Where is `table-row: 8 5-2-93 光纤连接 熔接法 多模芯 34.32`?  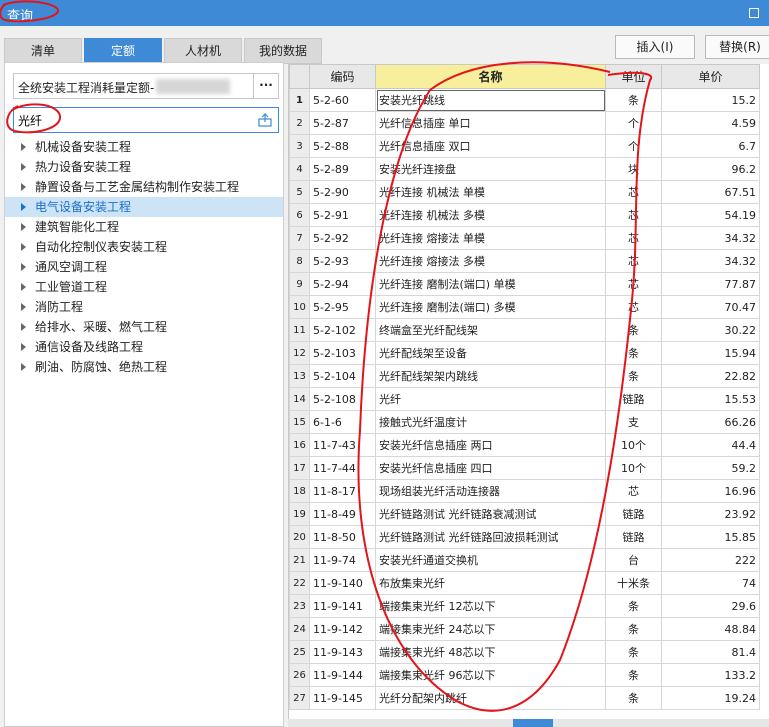
table-row: 8 5-2-93 光纤连接 熔接法 多模芯 34.32 is located at coordinates (524, 261).